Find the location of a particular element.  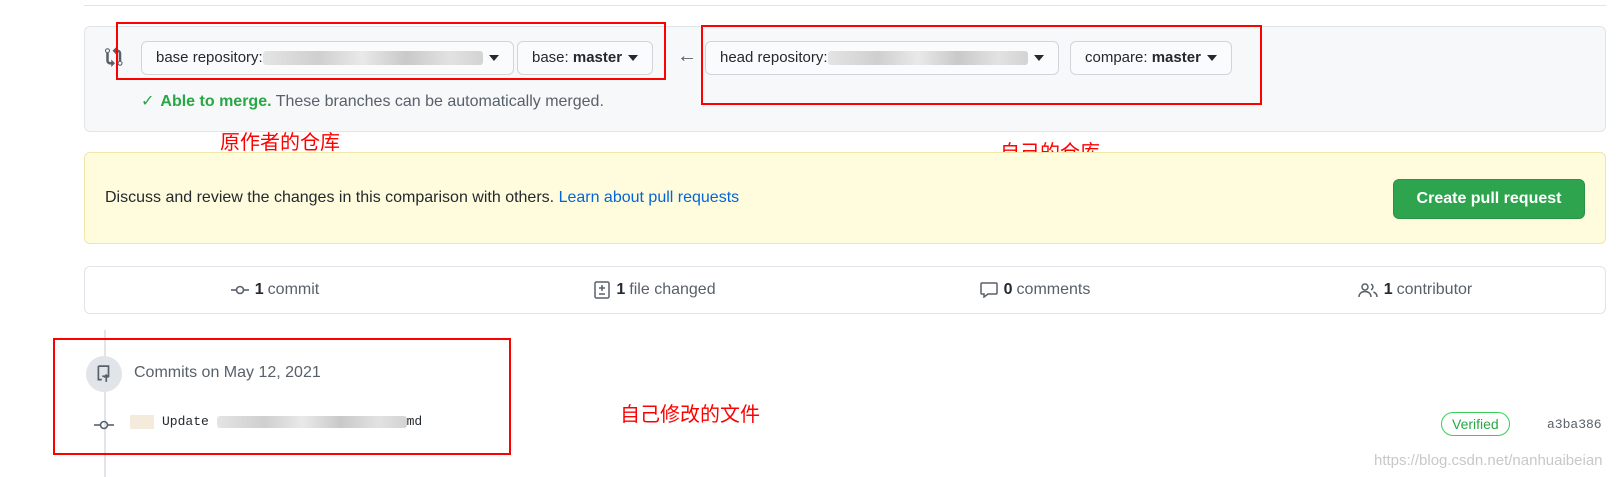

learn-pull-requests-link: Learn about pull requests is located at coordinates (649, 197).